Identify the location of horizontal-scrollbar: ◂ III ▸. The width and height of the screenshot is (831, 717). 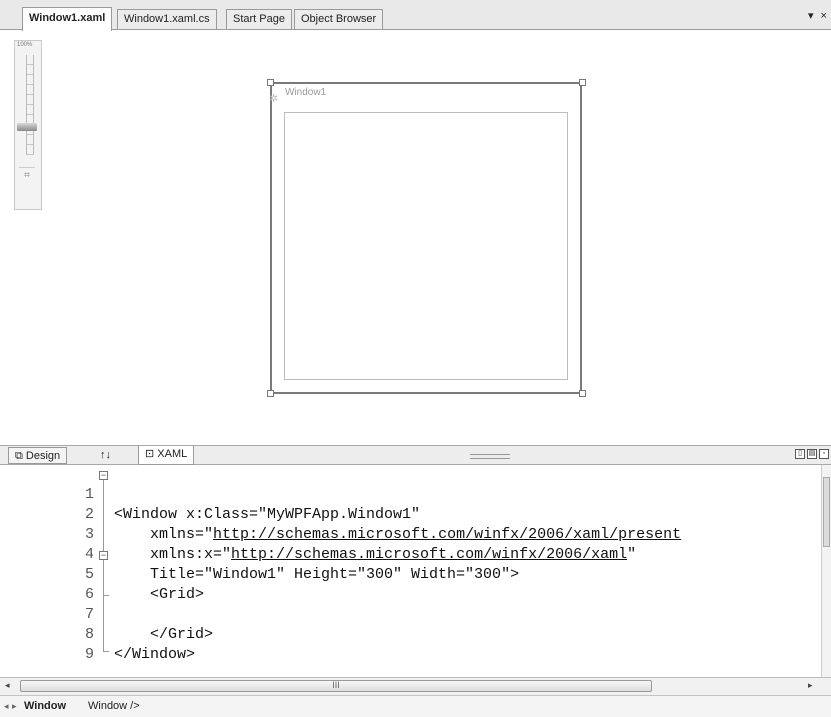
(415, 686).